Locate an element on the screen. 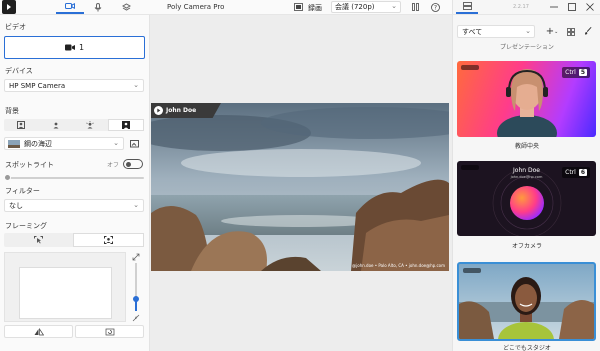 This screenshot has height=351, width=600. background-blur-tab is located at coordinates (56, 125).